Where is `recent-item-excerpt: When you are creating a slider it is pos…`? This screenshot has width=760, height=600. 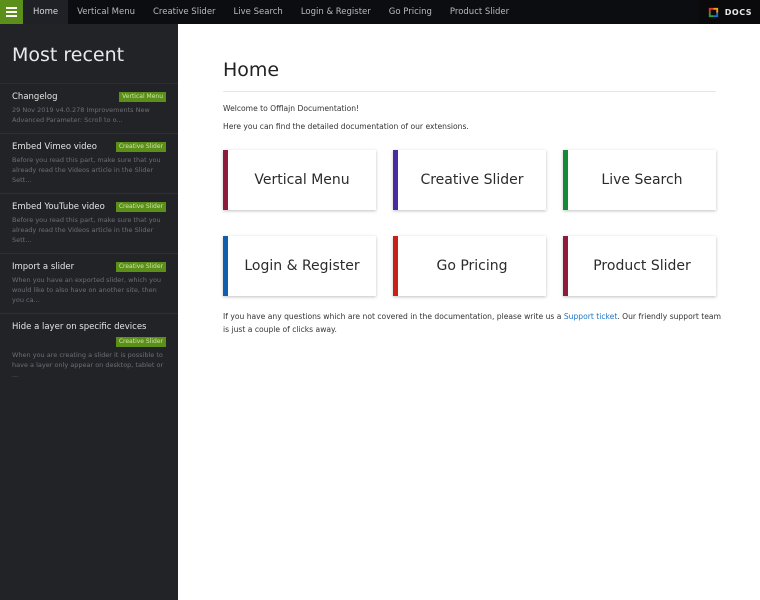 recent-item-excerpt: When you are creating a slider it is pos… is located at coordinates (88, 365).